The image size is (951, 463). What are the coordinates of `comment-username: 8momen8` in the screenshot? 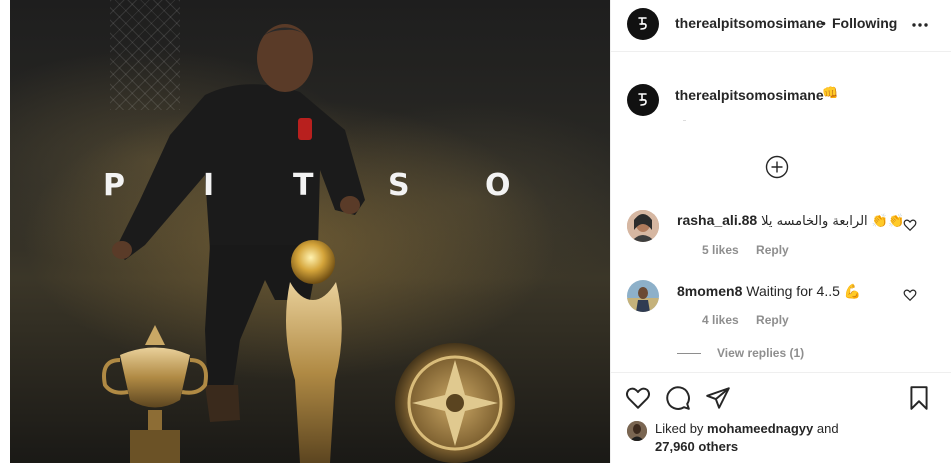 It's located at (709, 291).